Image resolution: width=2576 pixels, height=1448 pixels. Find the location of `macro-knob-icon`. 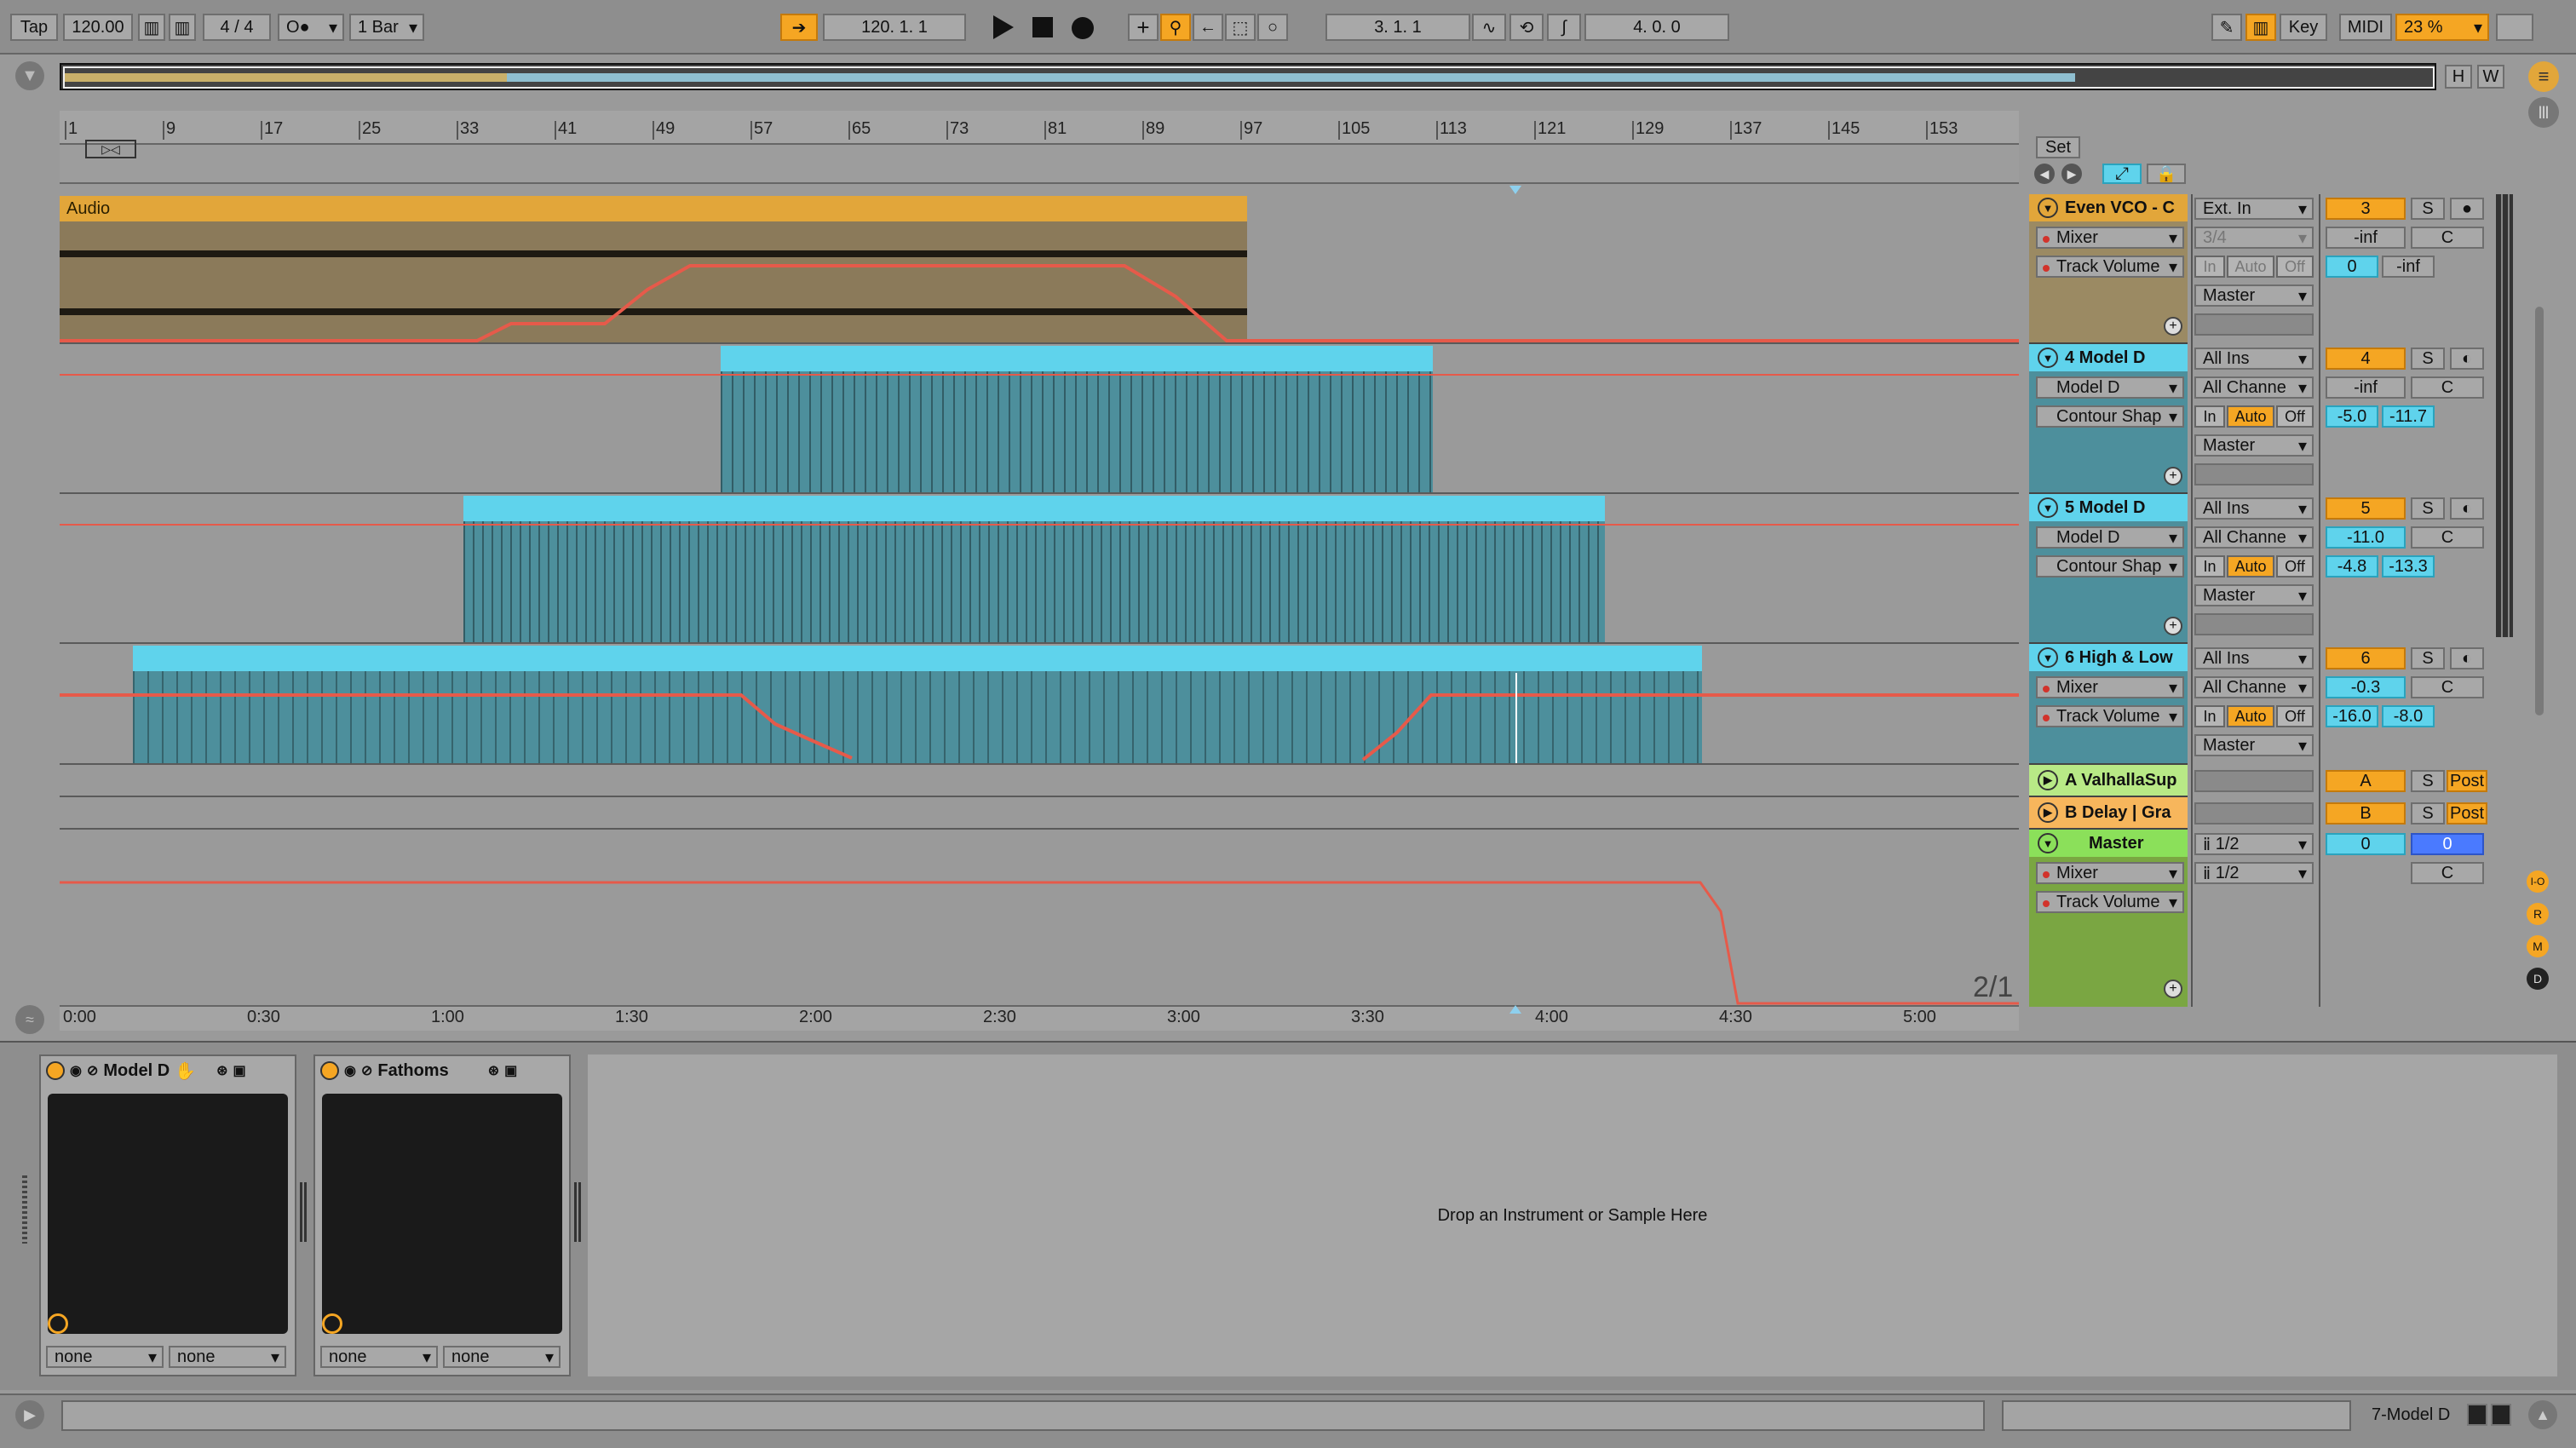

macro-knob-icon is located at coordinates (58, 1323).